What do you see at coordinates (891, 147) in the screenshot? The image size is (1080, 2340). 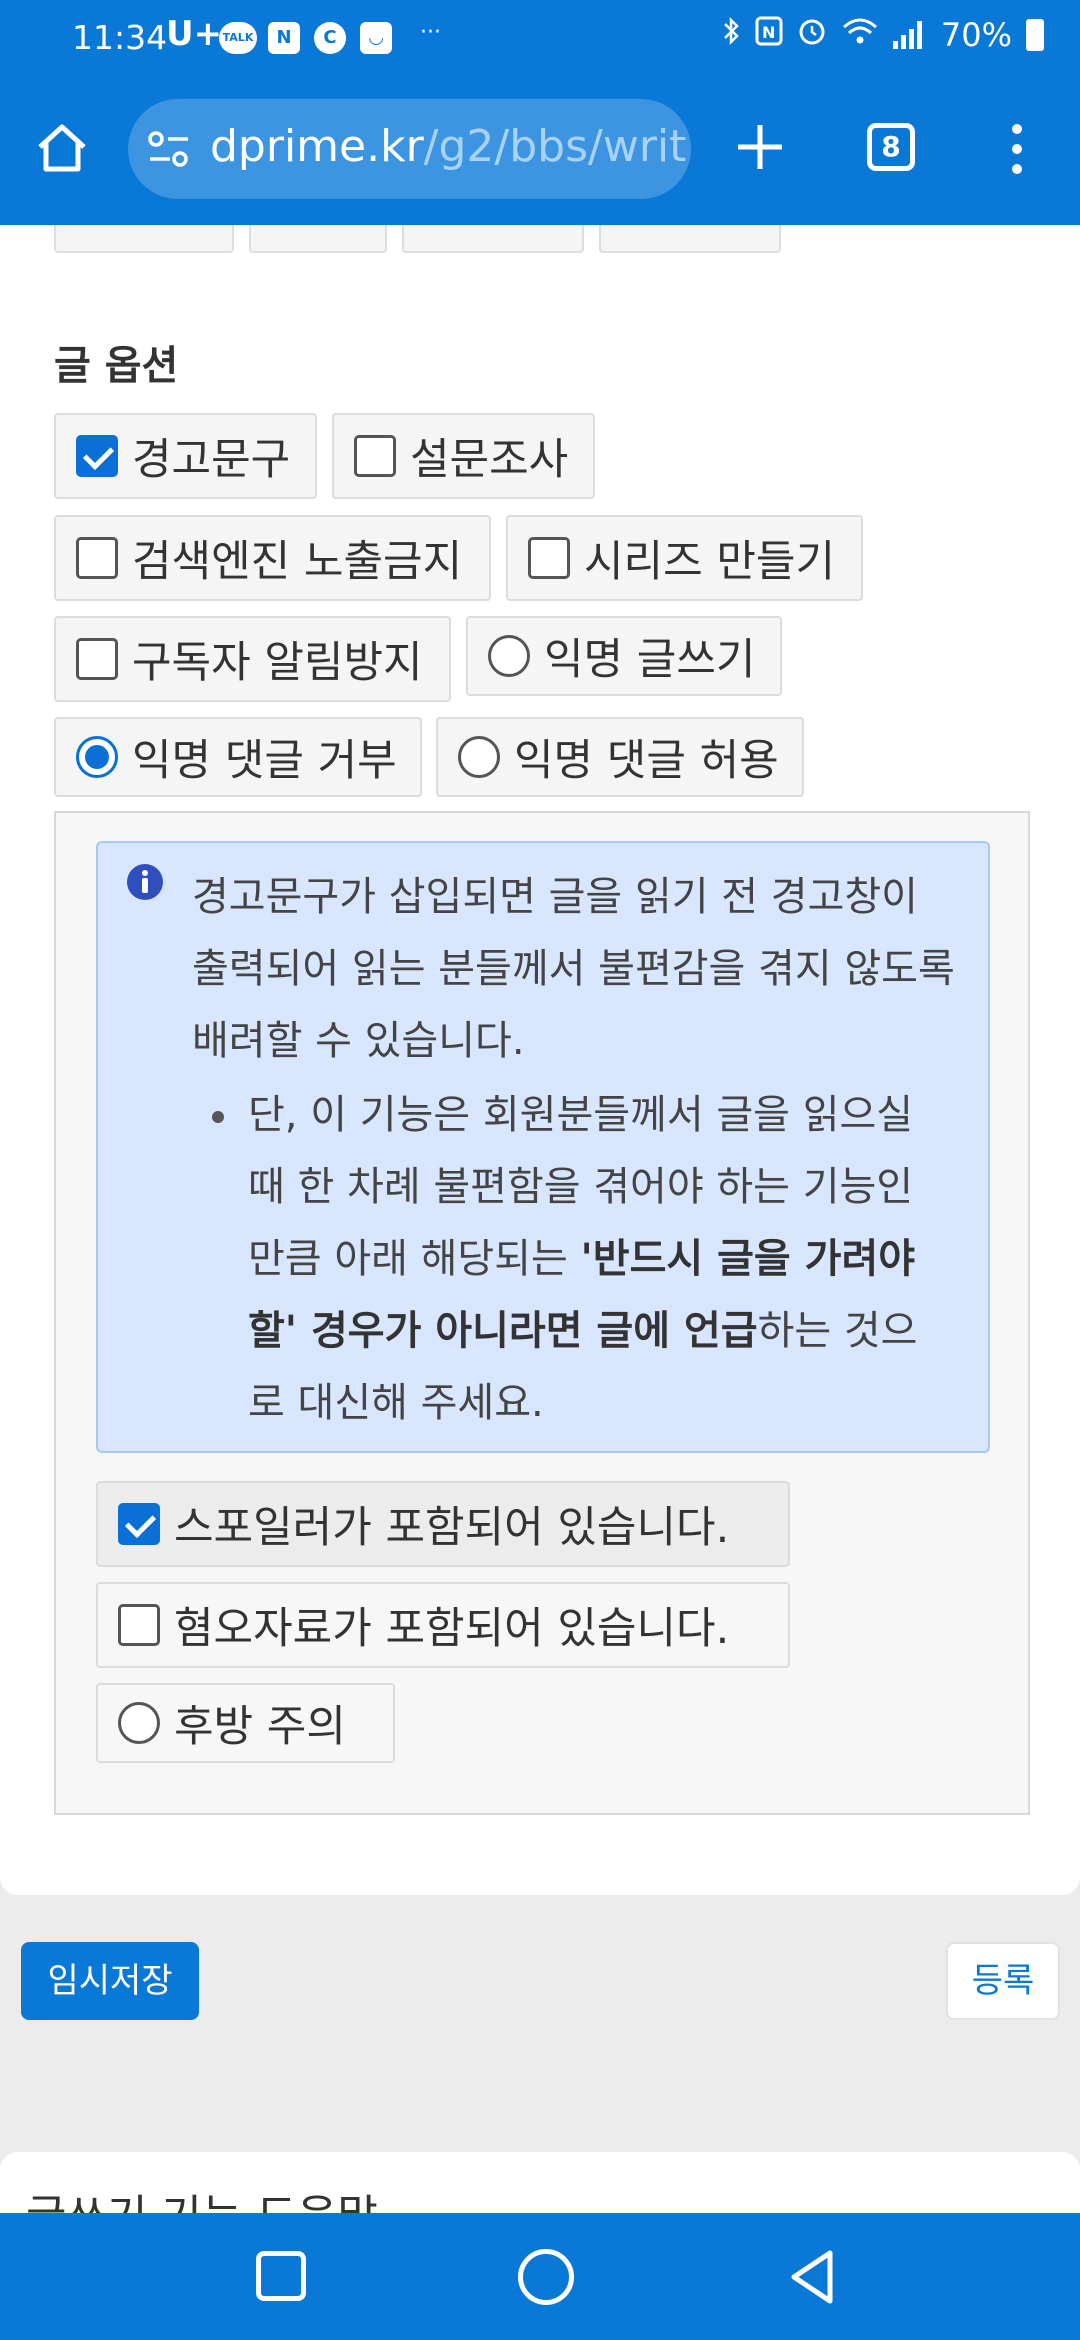 I see `tab-count-button: 8` at bounding box center [891, 147].